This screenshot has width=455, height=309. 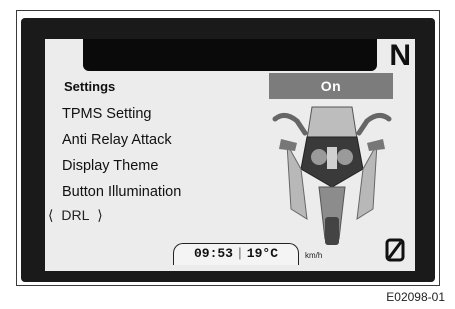 I want to click on menu-item-tpms-setting: TPMS Setting, so click(x=106, y=114).